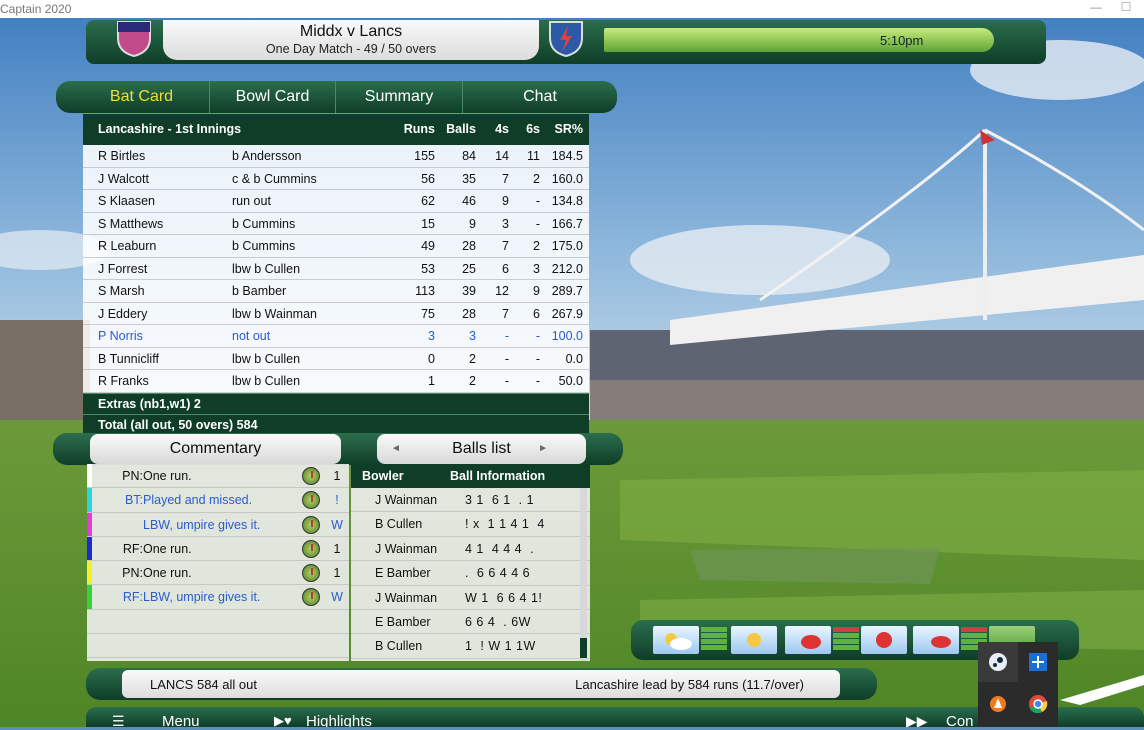 The image size is (1144, 730). I want to click on window-title-bar: Captain 2020 — ☐, so click(572, 9).